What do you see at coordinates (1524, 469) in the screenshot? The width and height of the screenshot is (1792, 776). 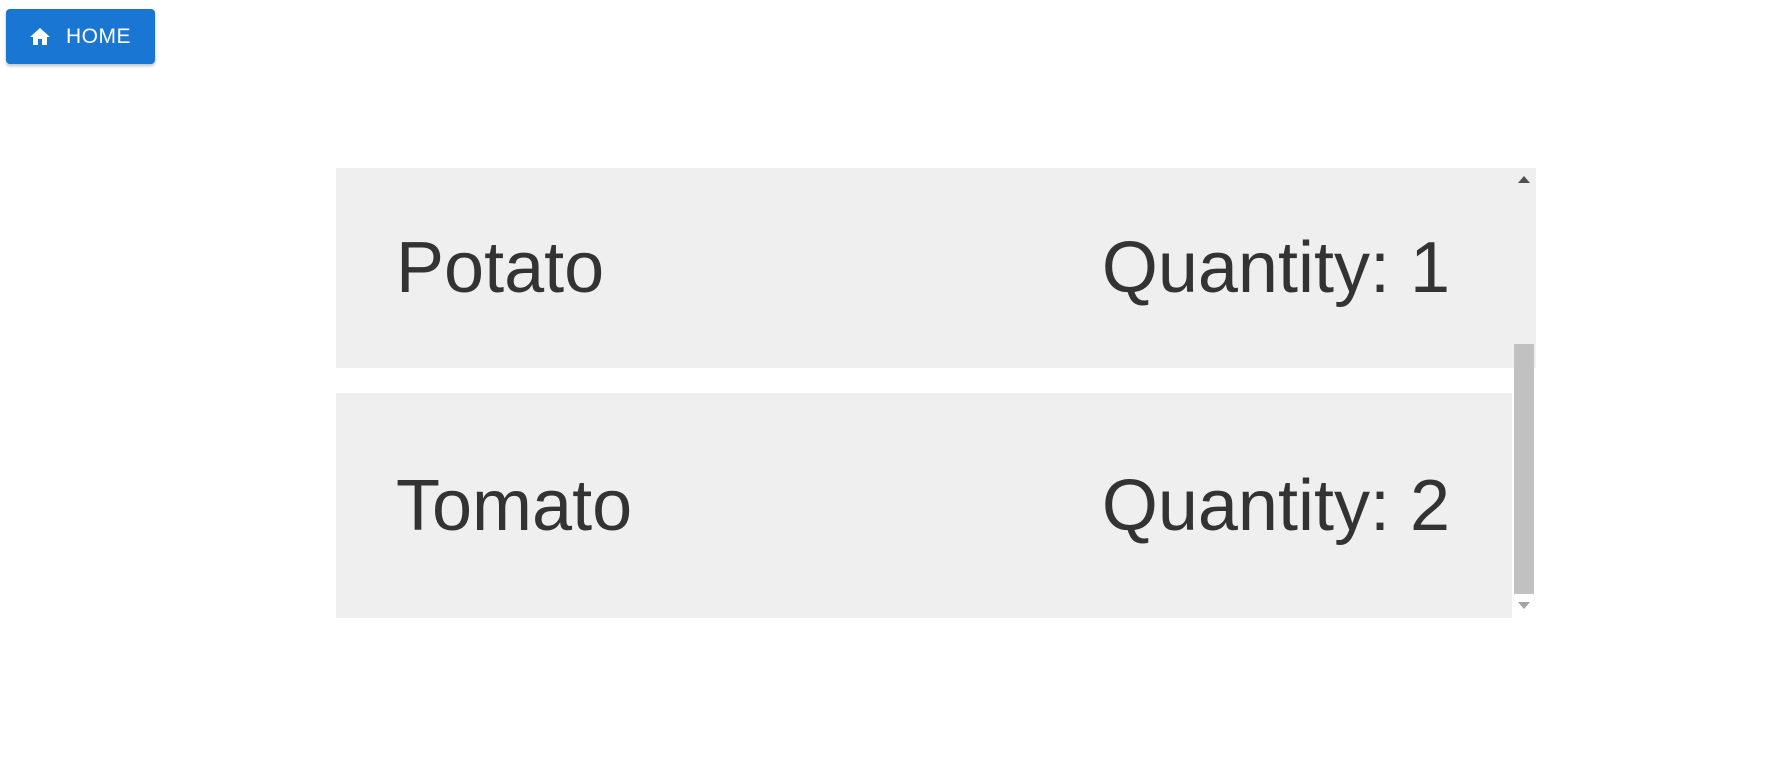 I see `scroll-thumb` at bounding box center [1524, 469].